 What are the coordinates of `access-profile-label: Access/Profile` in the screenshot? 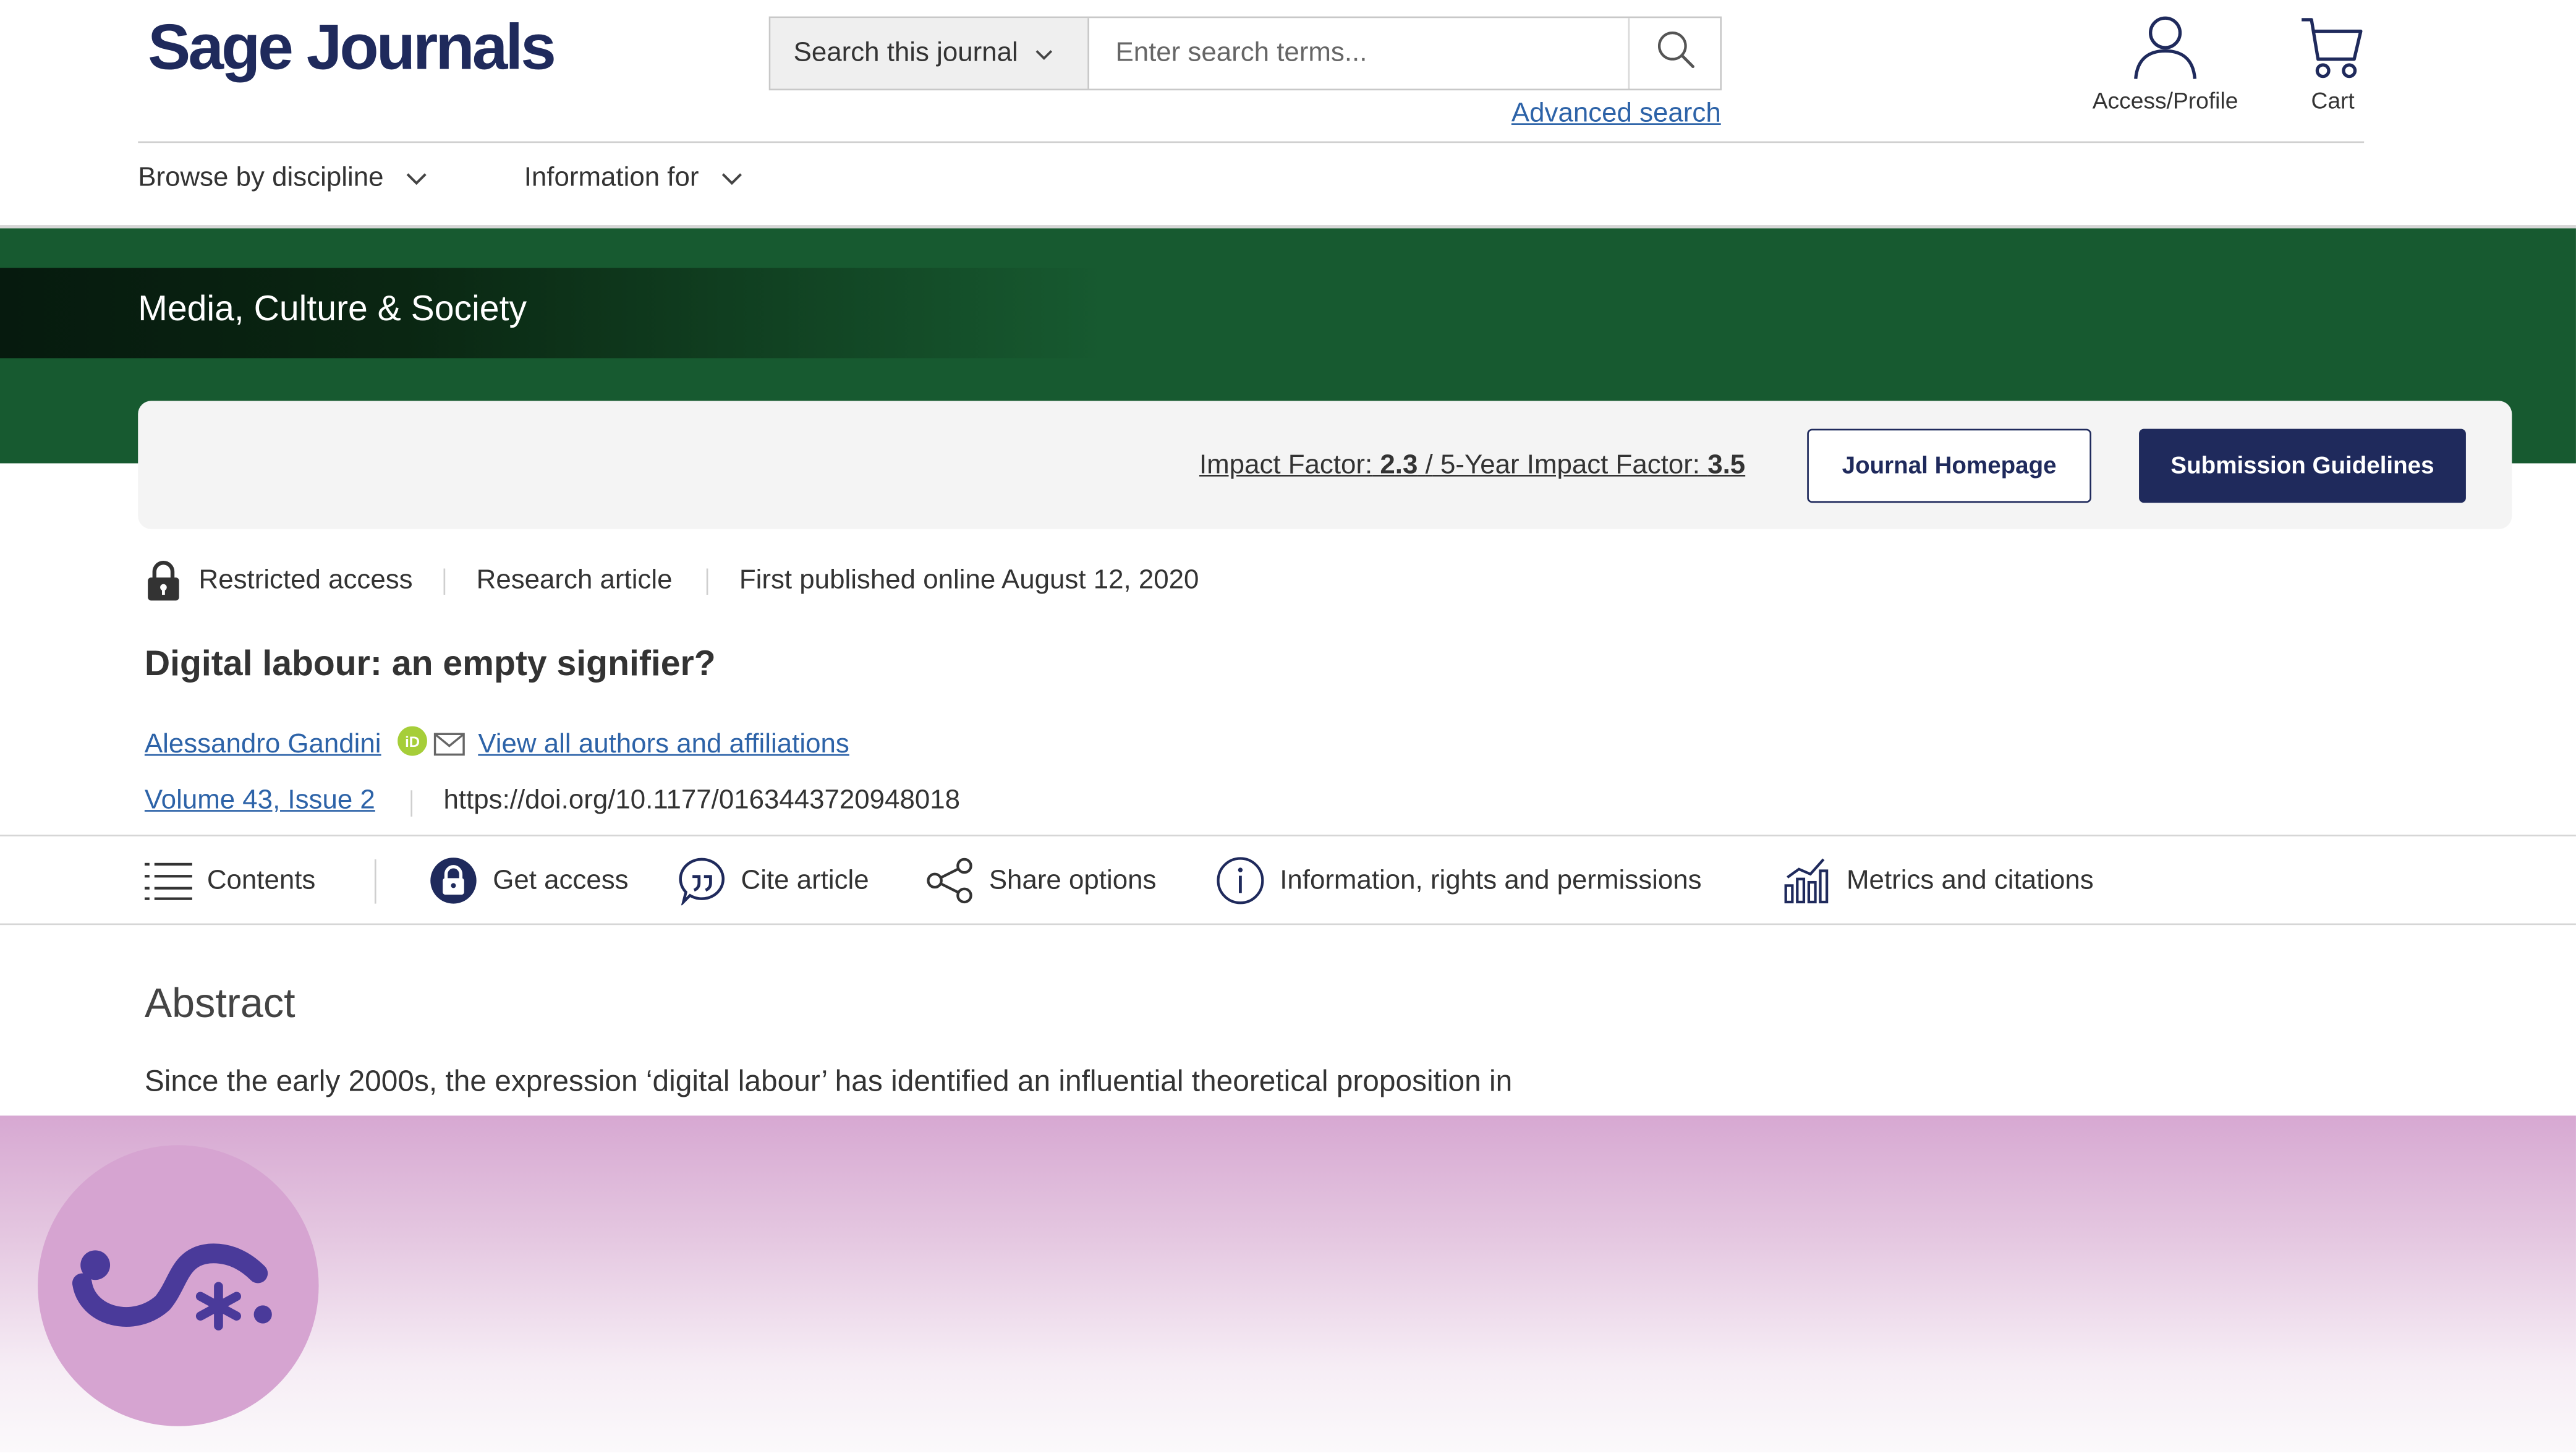 It's located at (2165, 100).